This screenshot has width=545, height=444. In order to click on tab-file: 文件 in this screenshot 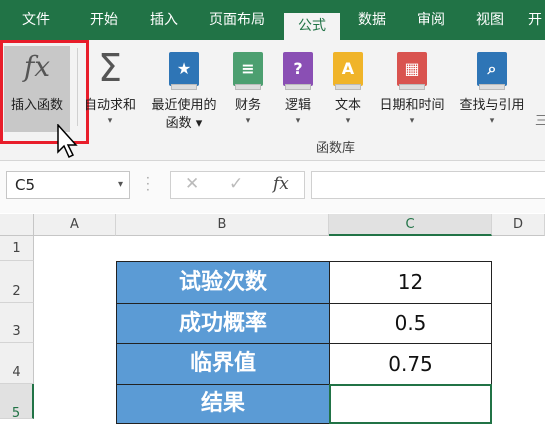, I will do `click(36, 20)`.